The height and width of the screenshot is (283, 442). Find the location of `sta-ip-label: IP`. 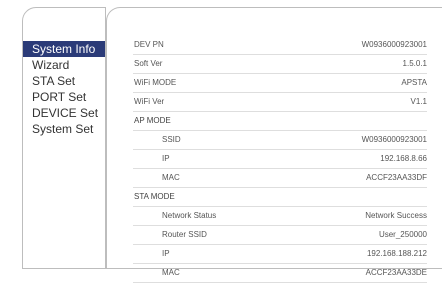

sta-ip-label: IP is located at coordinates (166, 253).